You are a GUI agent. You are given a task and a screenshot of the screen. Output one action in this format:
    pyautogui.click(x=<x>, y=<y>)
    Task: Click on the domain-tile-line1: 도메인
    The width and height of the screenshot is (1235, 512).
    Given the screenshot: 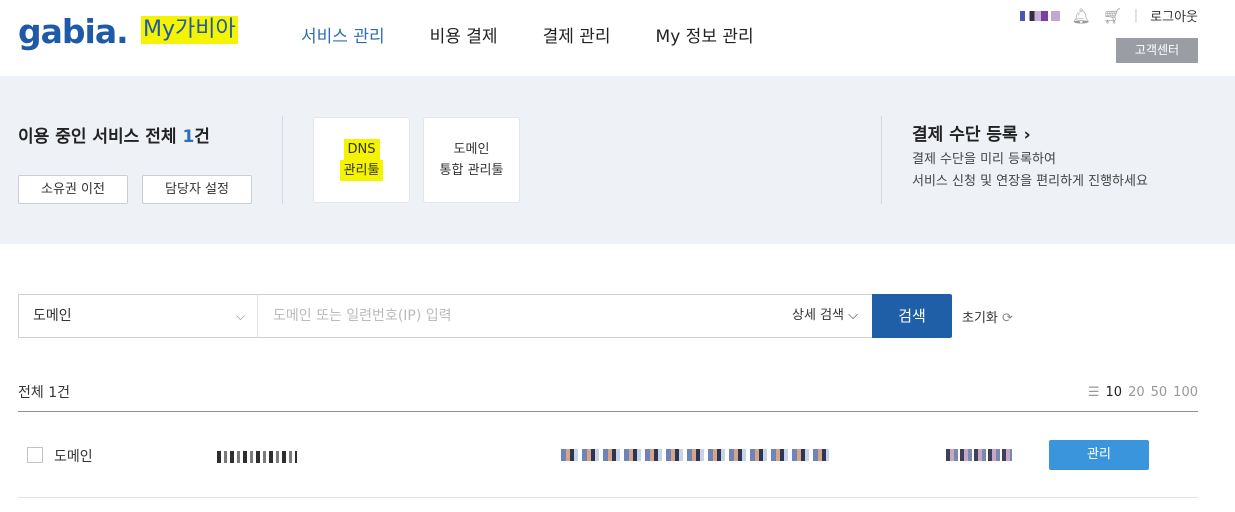 What is the action you would take?
    pyautogui.click(x=471, y=149)
    